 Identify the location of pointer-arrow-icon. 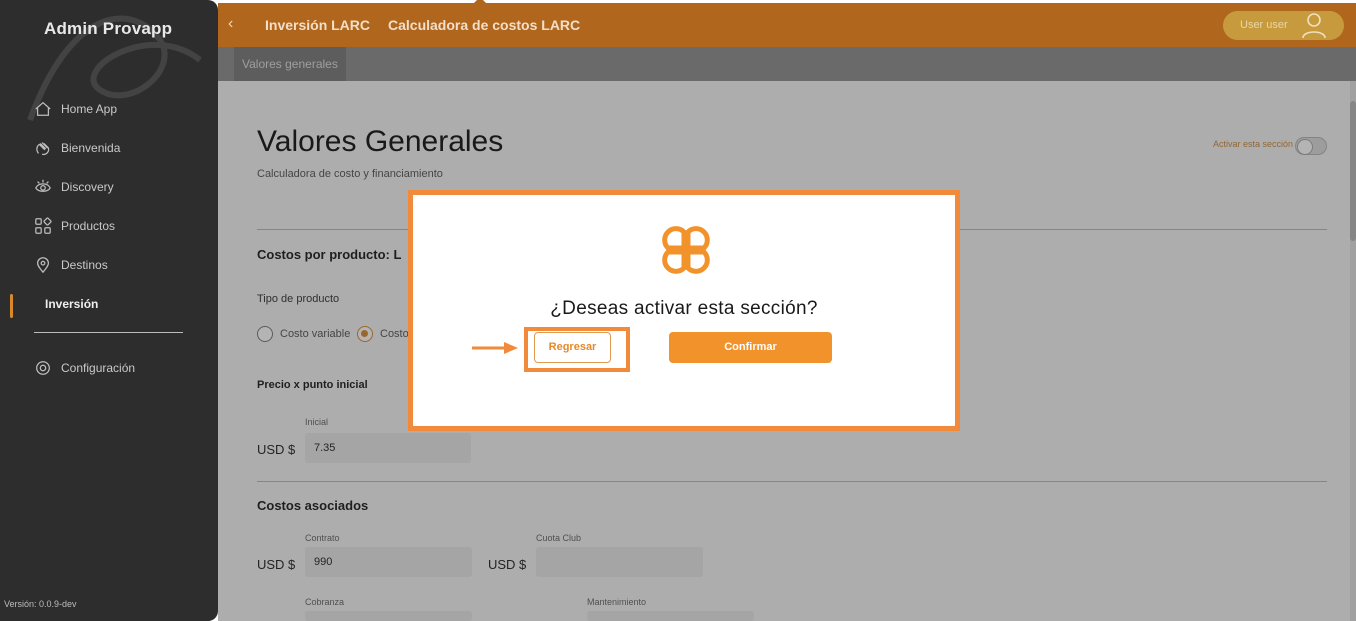
(495, 348).